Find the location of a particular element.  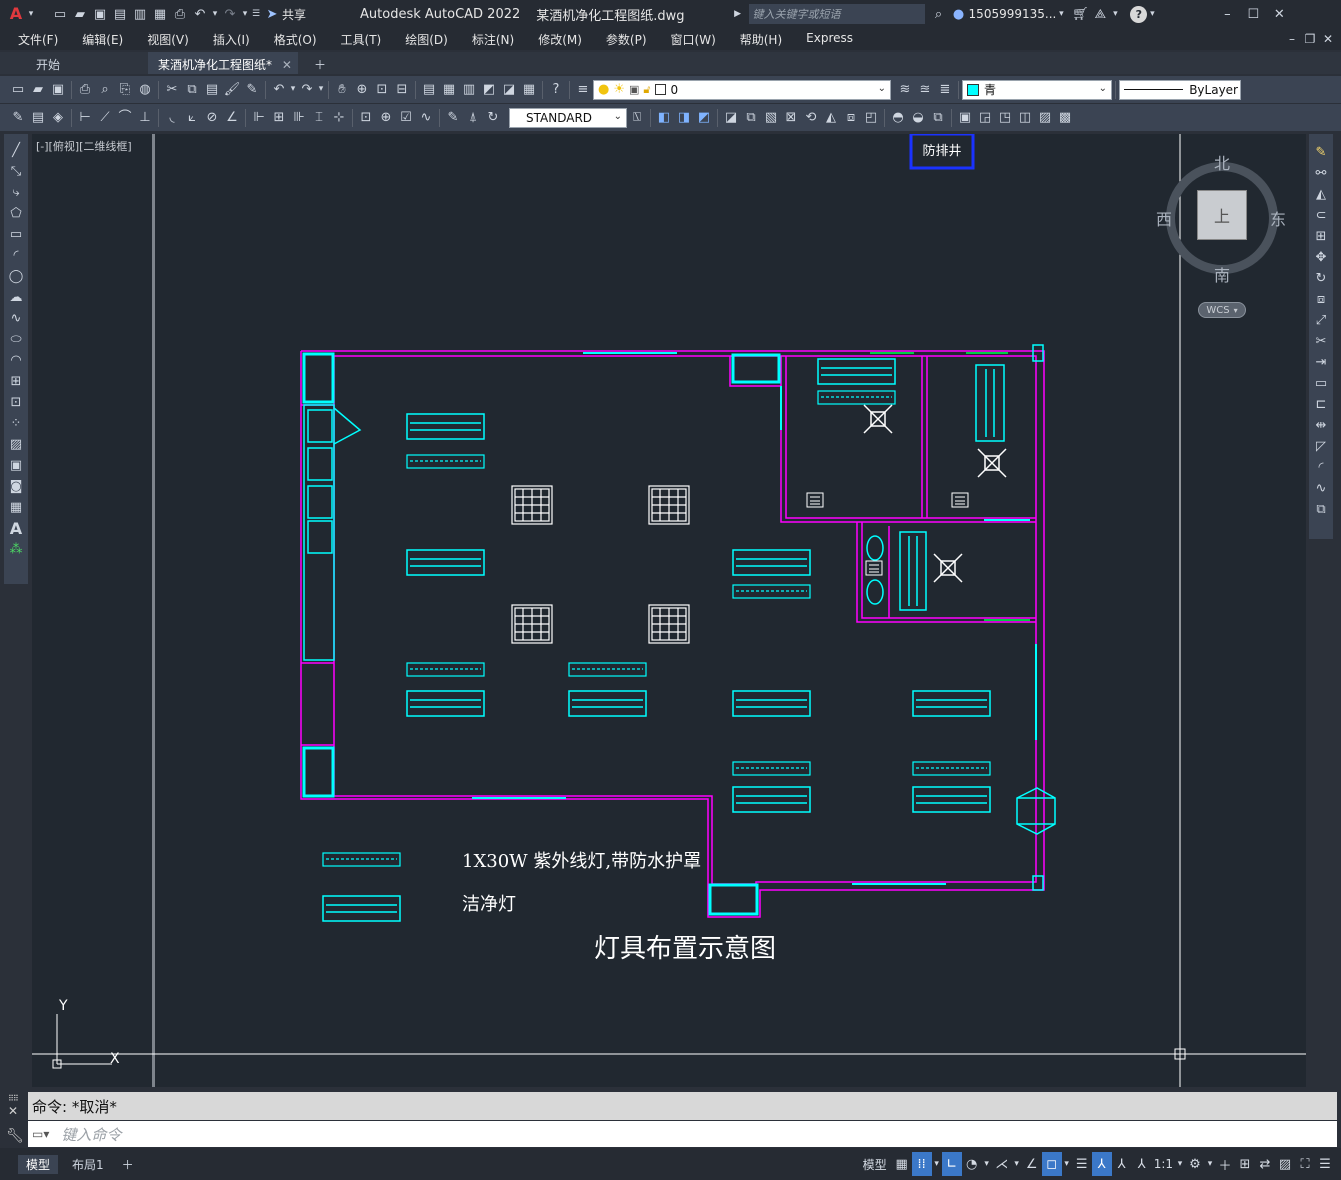

gradient-icon: ▣ is located at coordinates (16, 465).